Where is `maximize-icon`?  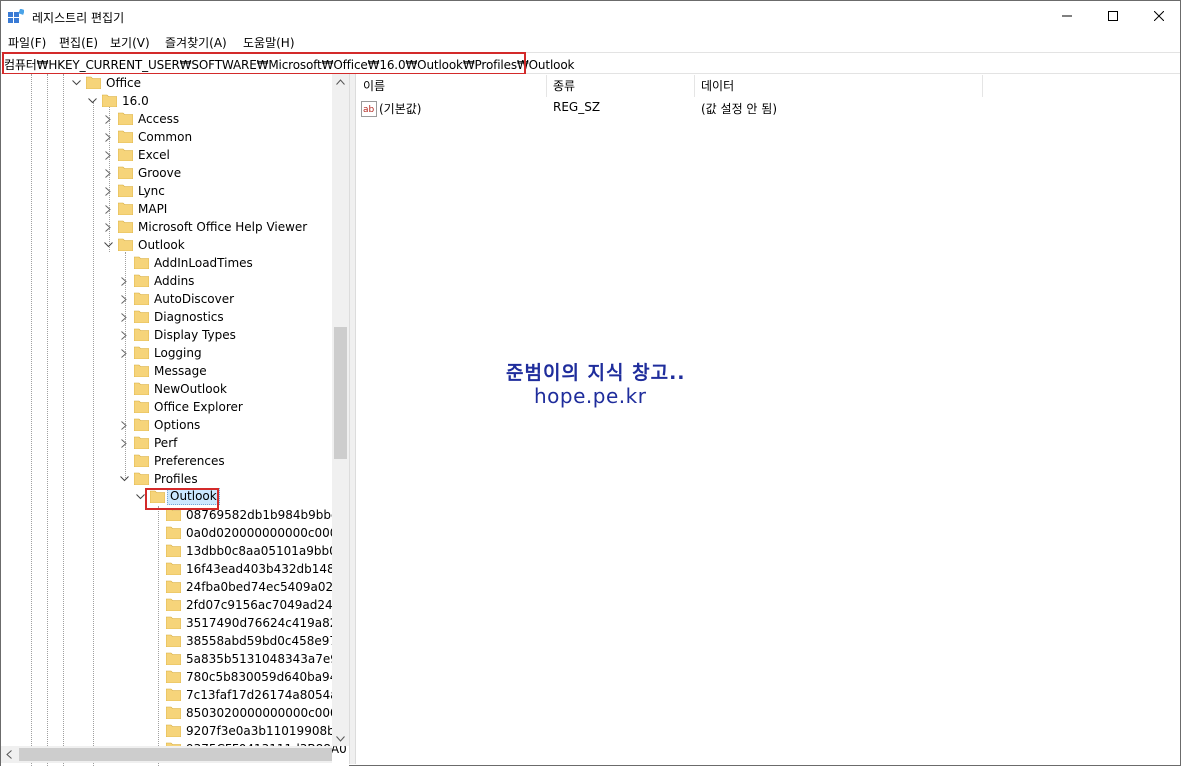 maximize-icon is located at coordinates (1113, 16).